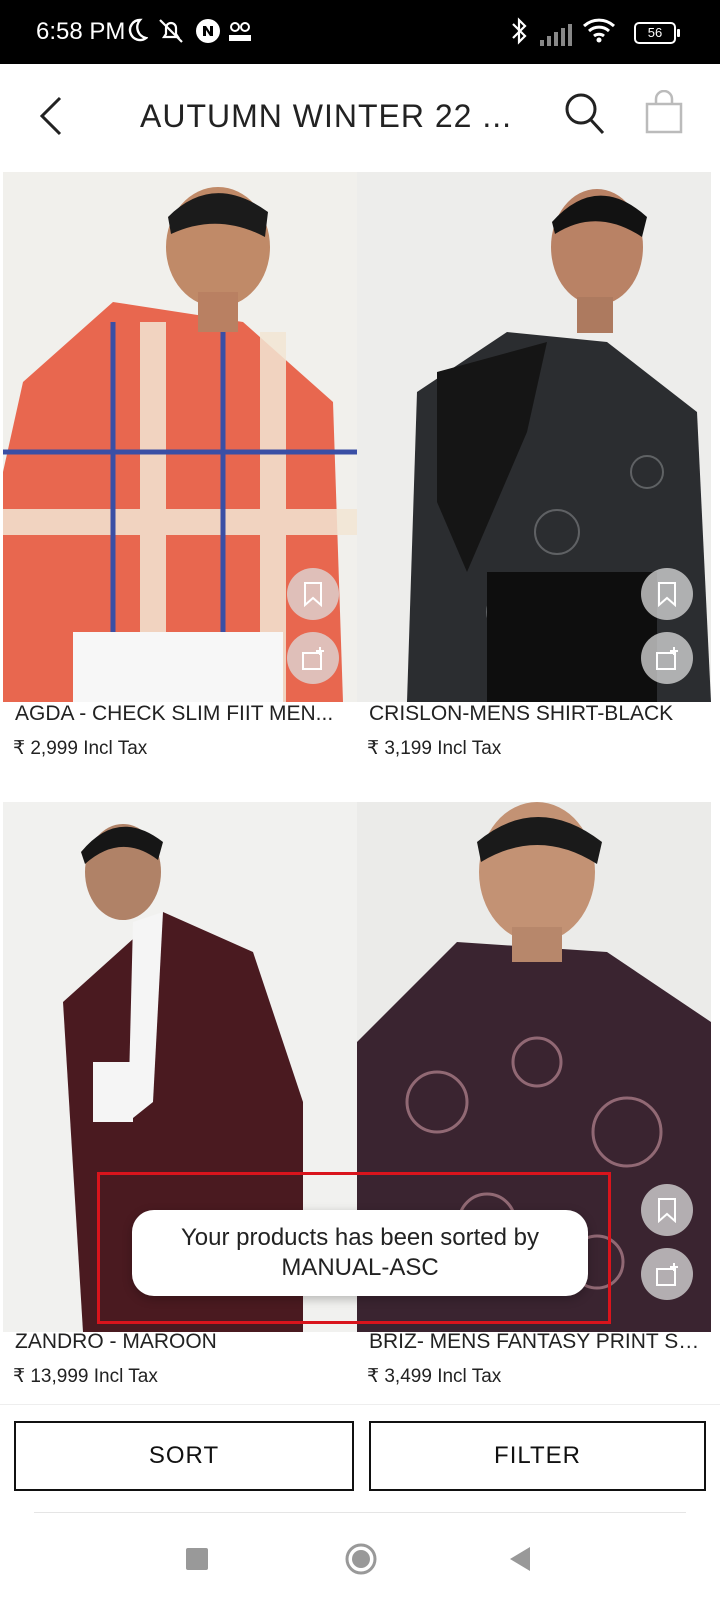 This screenshot has width=720, height=1600. What do you see at coordinates (360, 32) in the screenshot?
I see `status-bar: 6:58 PM 56` at bounding box center [360, 32].